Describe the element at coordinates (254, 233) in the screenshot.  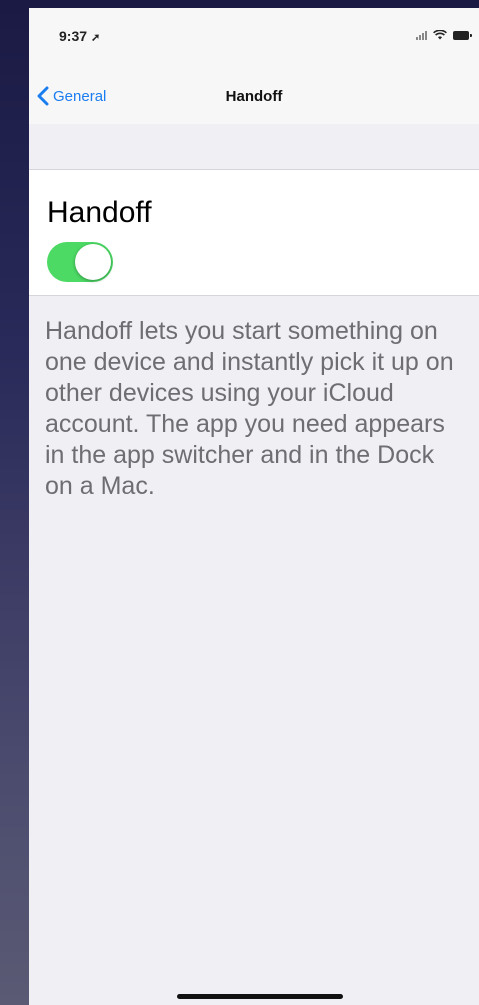
I see `handoff-setting-cell: Handoff` at that location.